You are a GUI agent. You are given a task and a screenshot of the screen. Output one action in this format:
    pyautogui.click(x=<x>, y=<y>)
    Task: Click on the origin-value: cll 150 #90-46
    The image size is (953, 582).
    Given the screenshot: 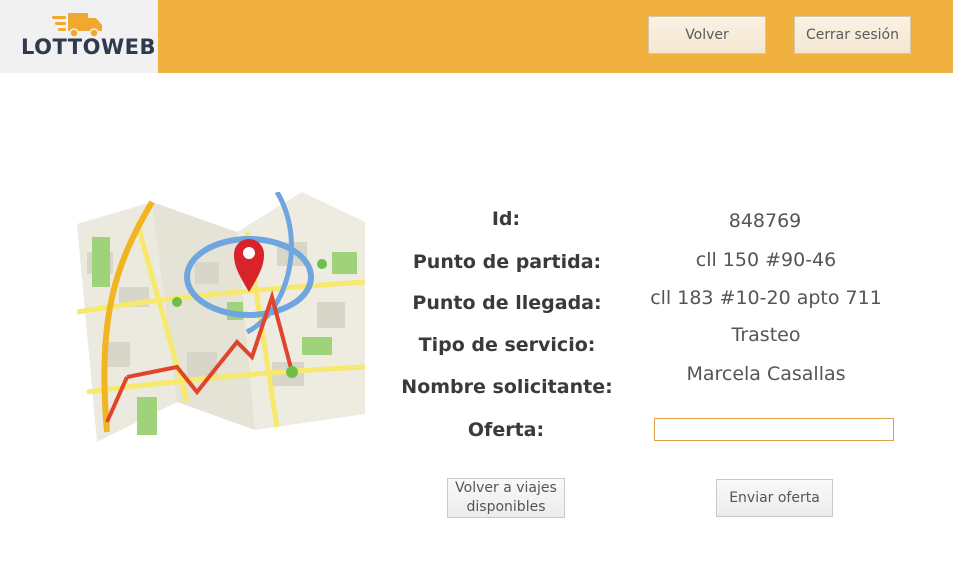 What is the action you would take?
    pyautogui.click(x=766, y=260)
    